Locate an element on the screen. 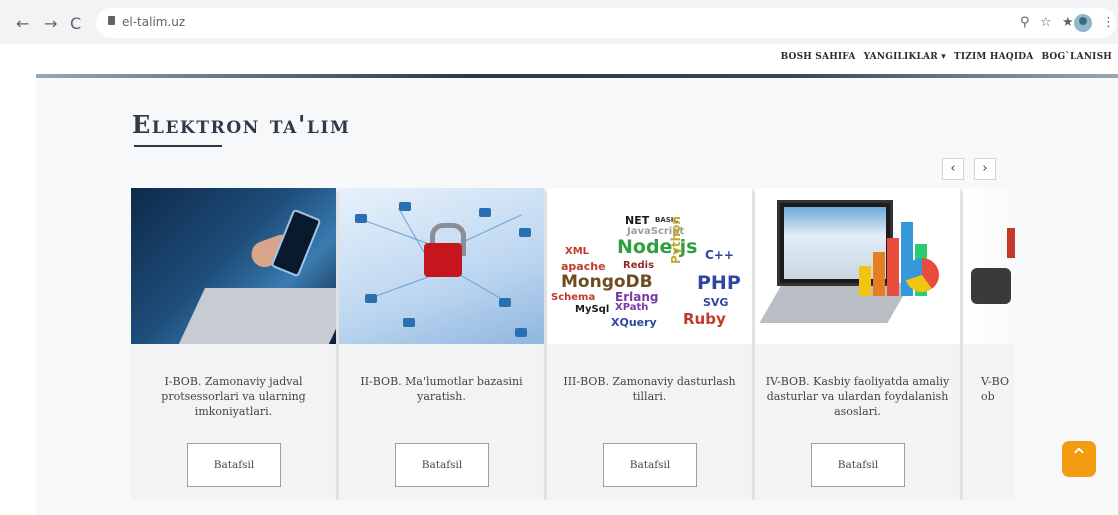  wordcloud-word: Schema is located at coordinates (573, 297).